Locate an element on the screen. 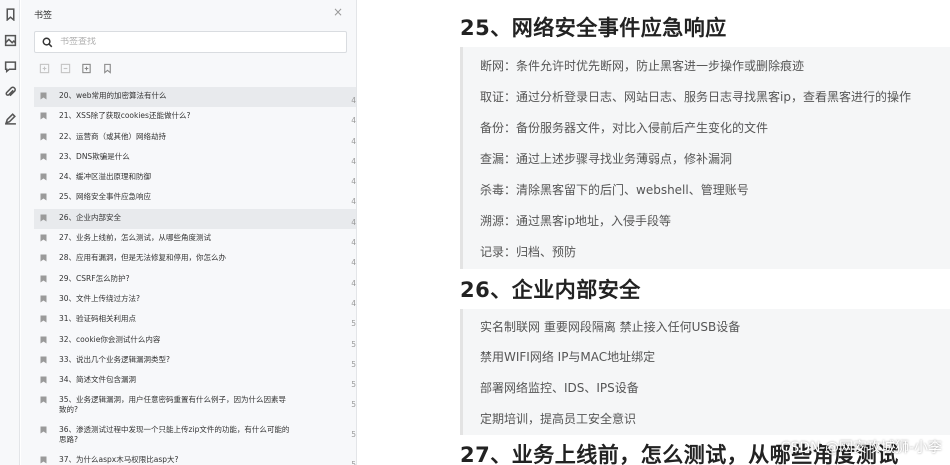 The width and height of the screenshot is (950, 465). bookmark-item: 37、为什么aspx木马权限比asp大? 5 is located at coordinates (195, 458).